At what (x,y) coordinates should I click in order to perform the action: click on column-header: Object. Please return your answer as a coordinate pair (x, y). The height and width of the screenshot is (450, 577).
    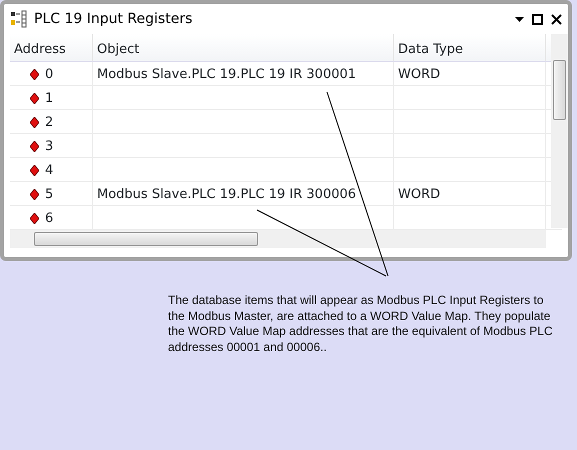
    Looking at the image, I should click on (243, 47).